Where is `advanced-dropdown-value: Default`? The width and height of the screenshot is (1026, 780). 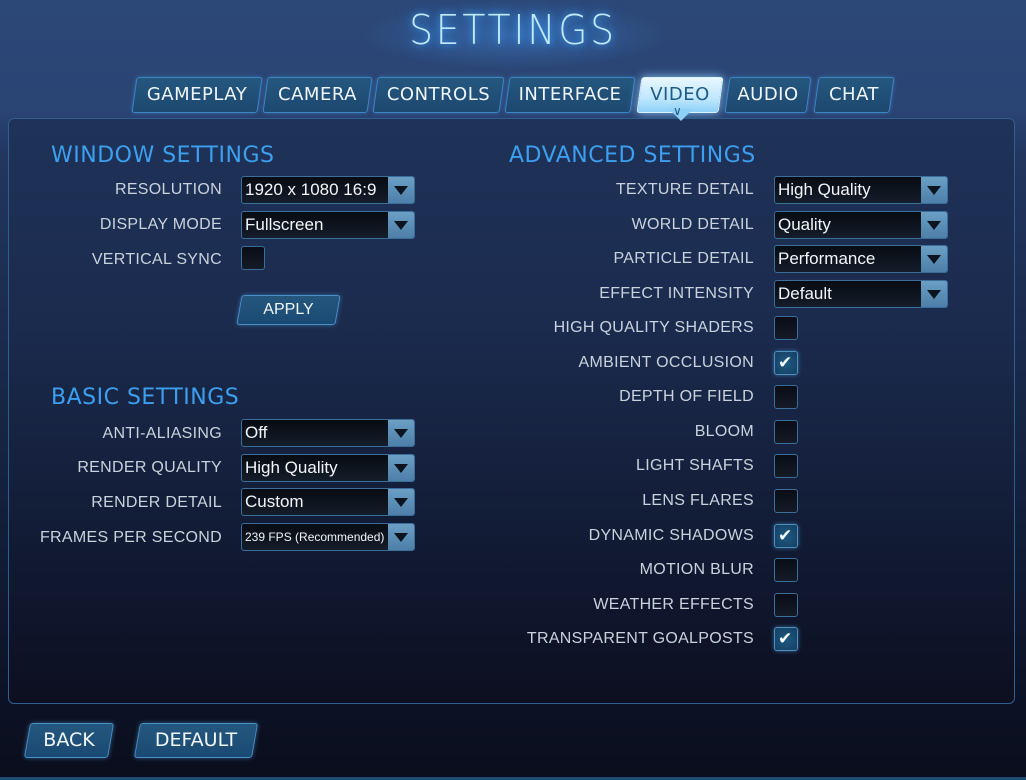 advanced-dropdown-value: Default is located at coordinates (805, 294).